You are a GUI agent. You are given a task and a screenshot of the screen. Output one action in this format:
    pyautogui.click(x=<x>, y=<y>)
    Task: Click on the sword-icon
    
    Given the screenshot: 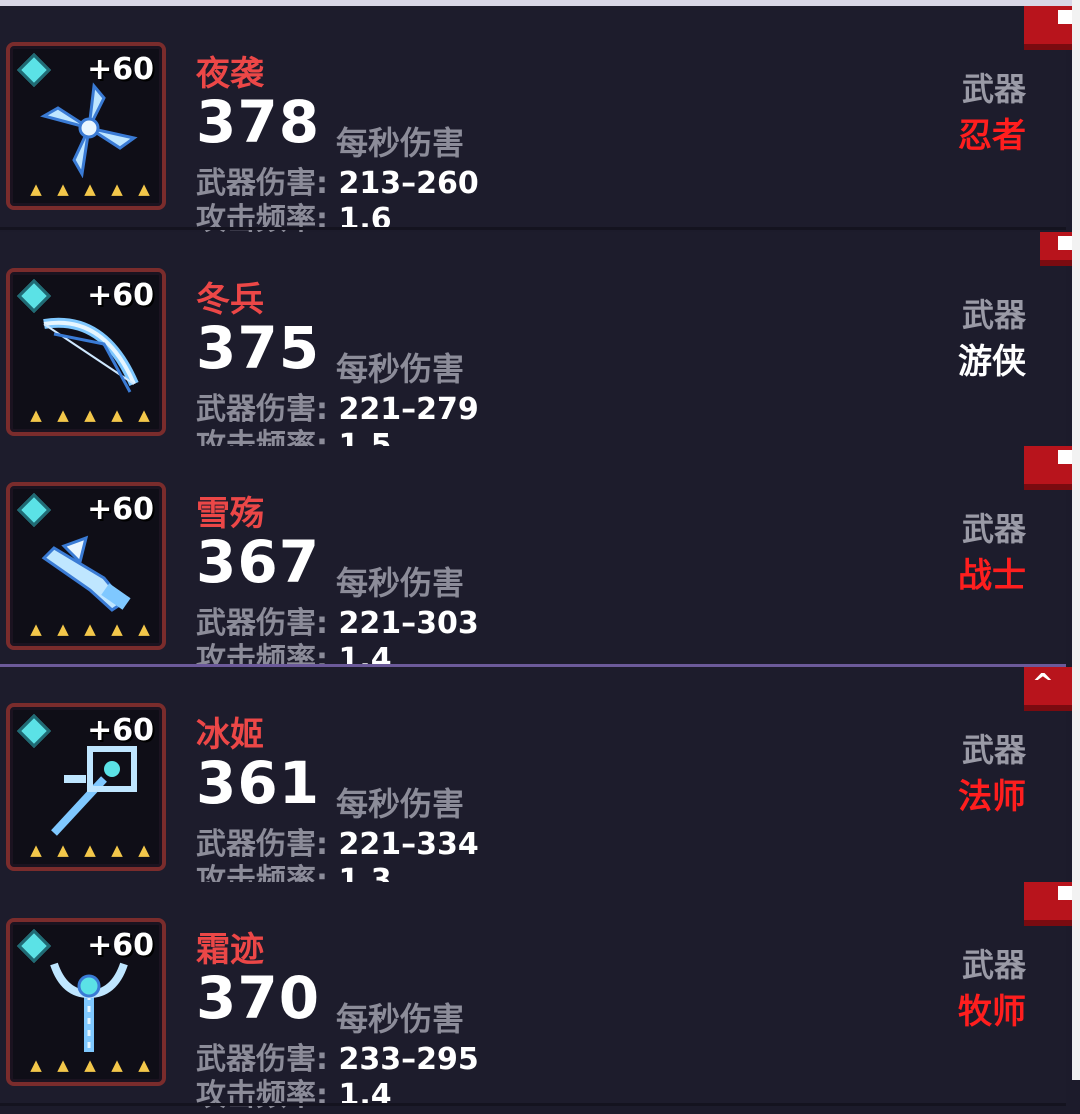 What is the action you would take?
    pyautogui.click(x=89, y=568)
    